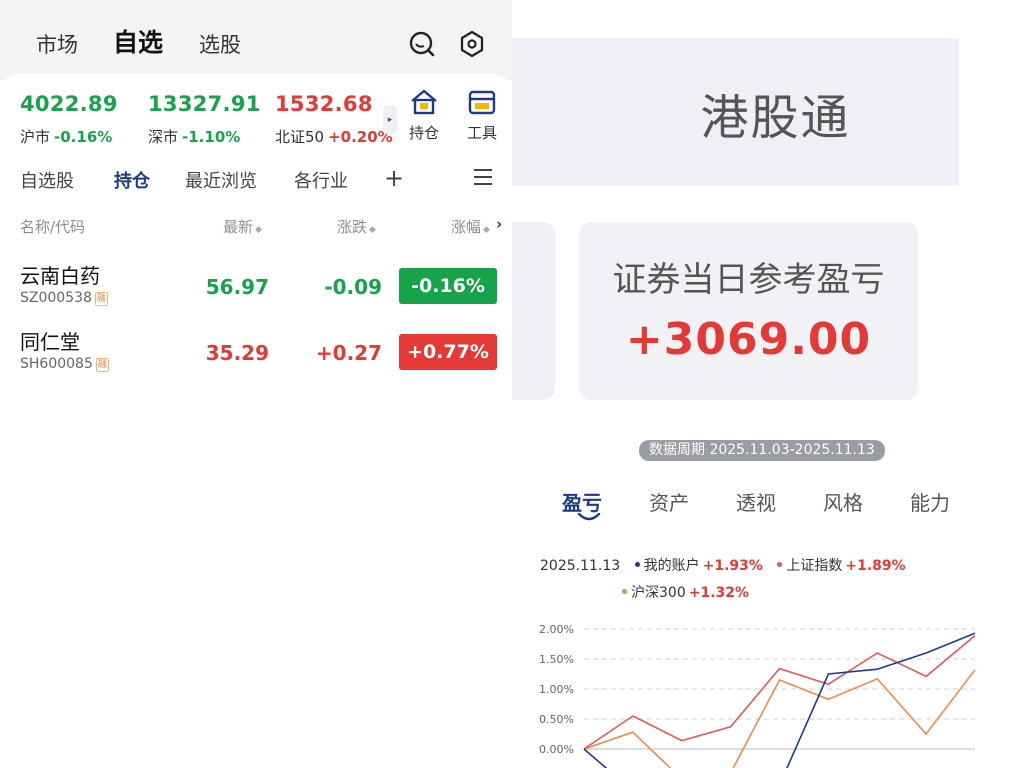  I want to click on y-tick-label: 2.00%, so click(556, 629).